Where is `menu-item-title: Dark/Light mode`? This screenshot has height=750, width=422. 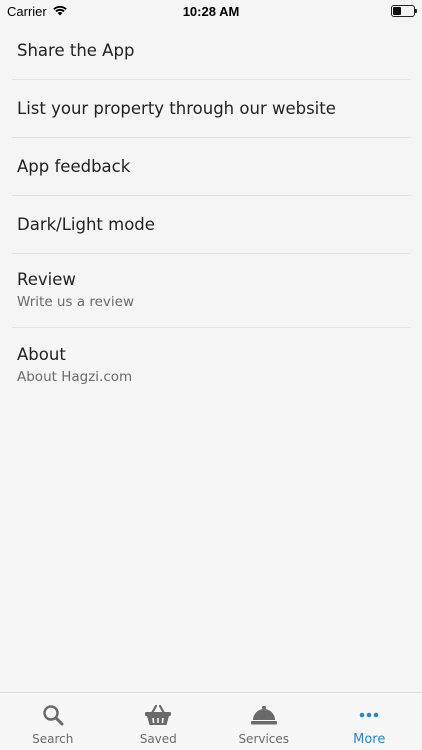 menu-item-title: Dark/Light mode is located at coordinates (86, 224).